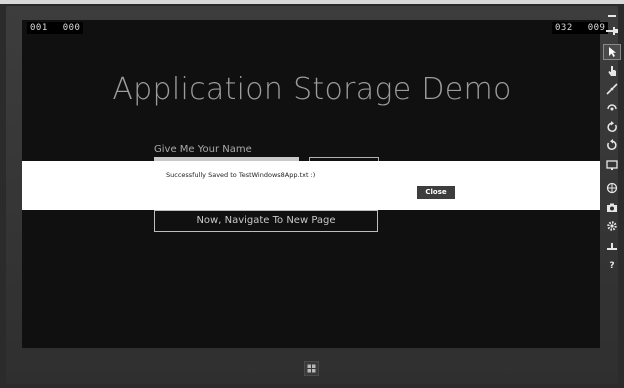  What do you see at coordinates (612, 14) in the screenshot?
I see `minimize-icon` at bounding box center [612, 14].